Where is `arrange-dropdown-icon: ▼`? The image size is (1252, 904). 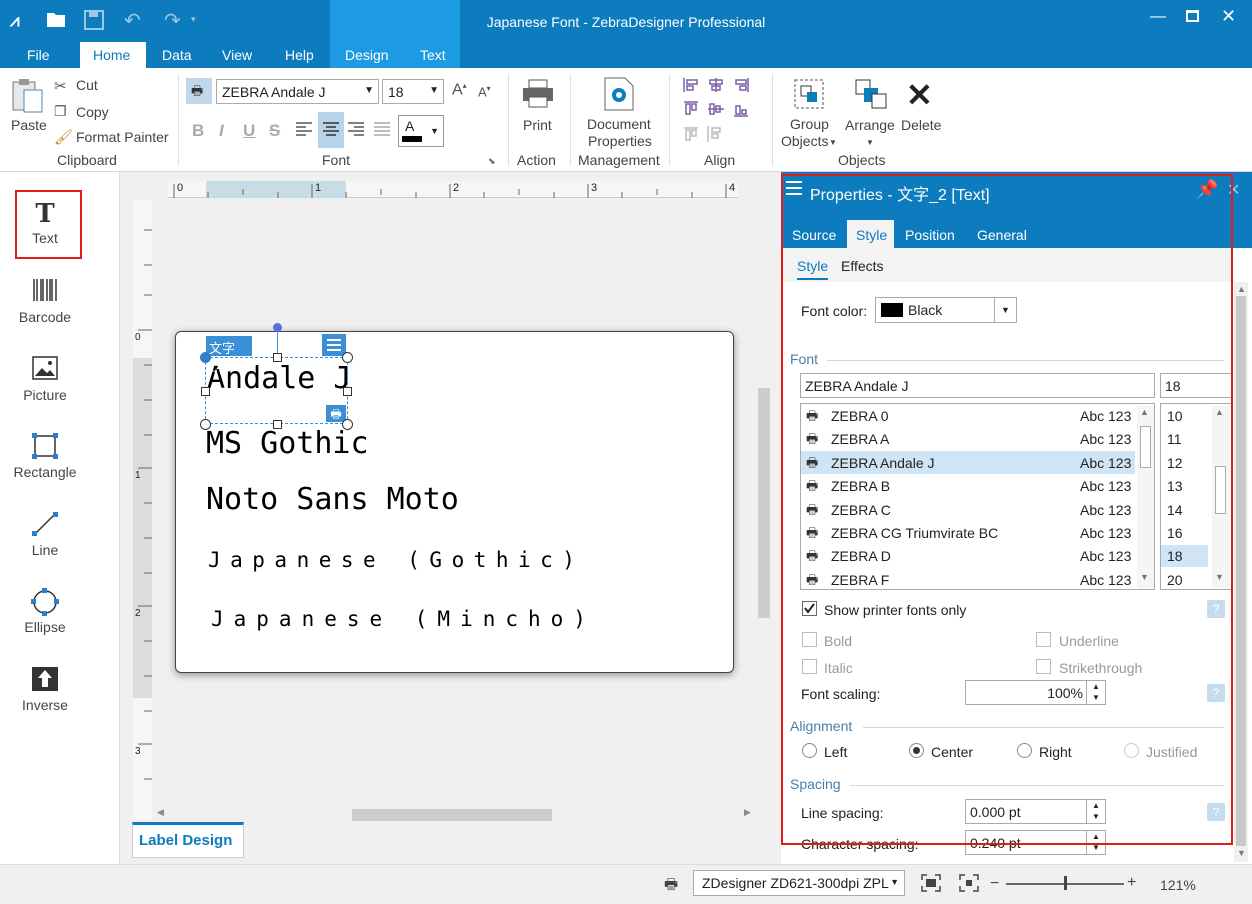 arrange-dropdown-icon: ▼ is located at coordinates (870, 142).